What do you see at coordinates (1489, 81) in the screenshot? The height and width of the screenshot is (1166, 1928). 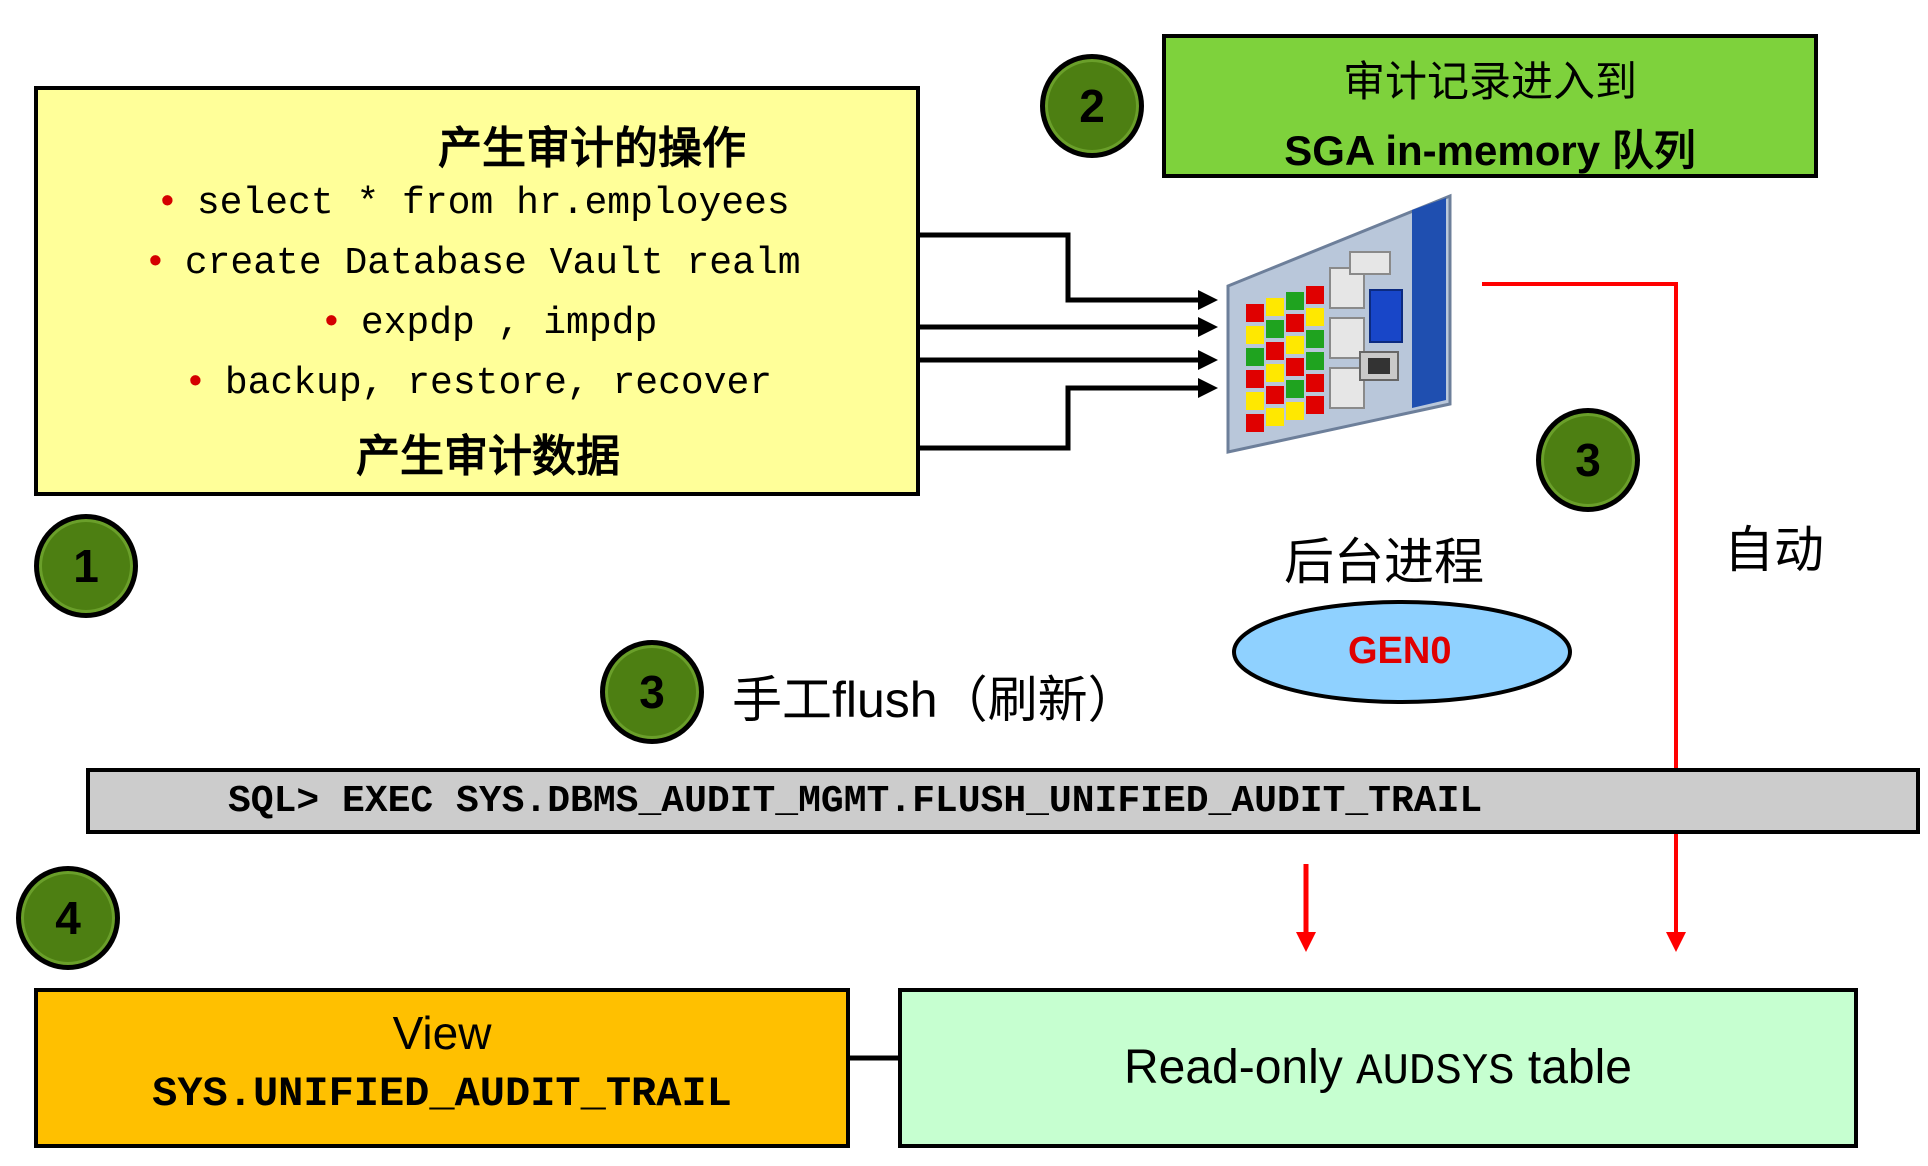 I see `sga-line-1: 审计记录进入到` at bounding box center [1489, 81].